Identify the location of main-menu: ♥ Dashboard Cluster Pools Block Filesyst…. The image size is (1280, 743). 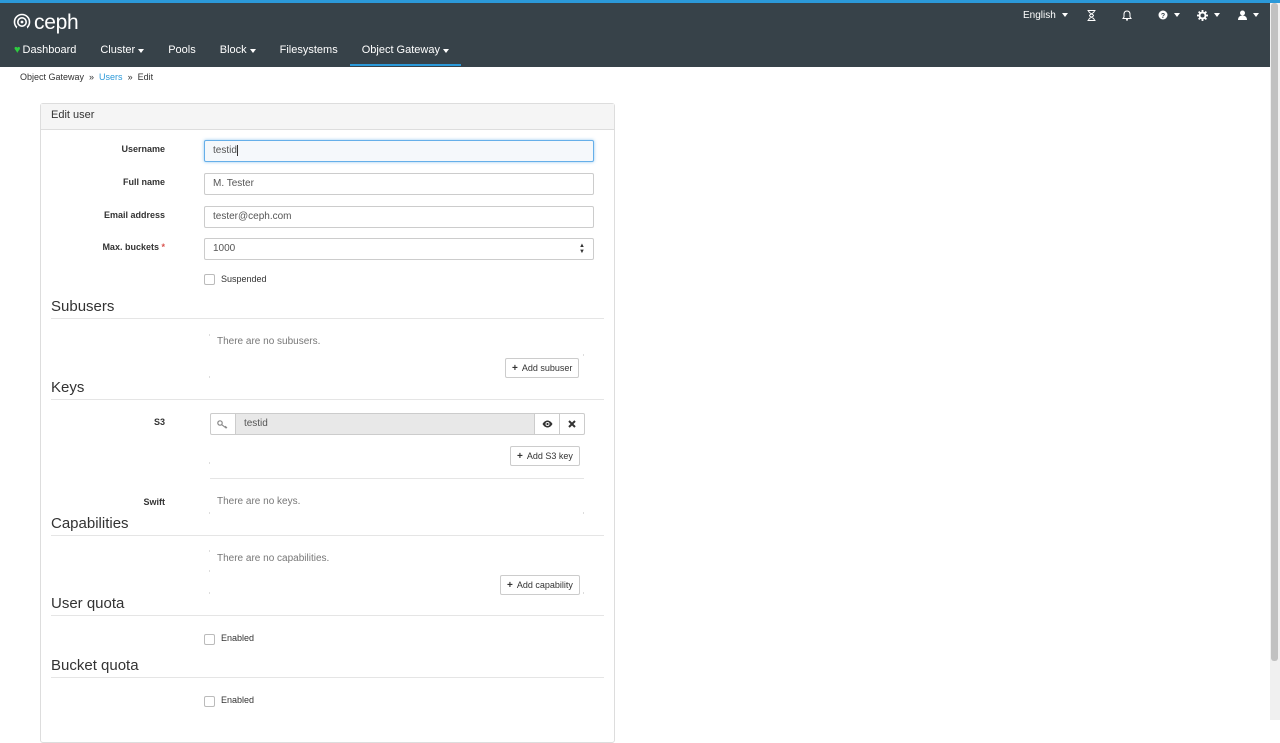
(231, 53).